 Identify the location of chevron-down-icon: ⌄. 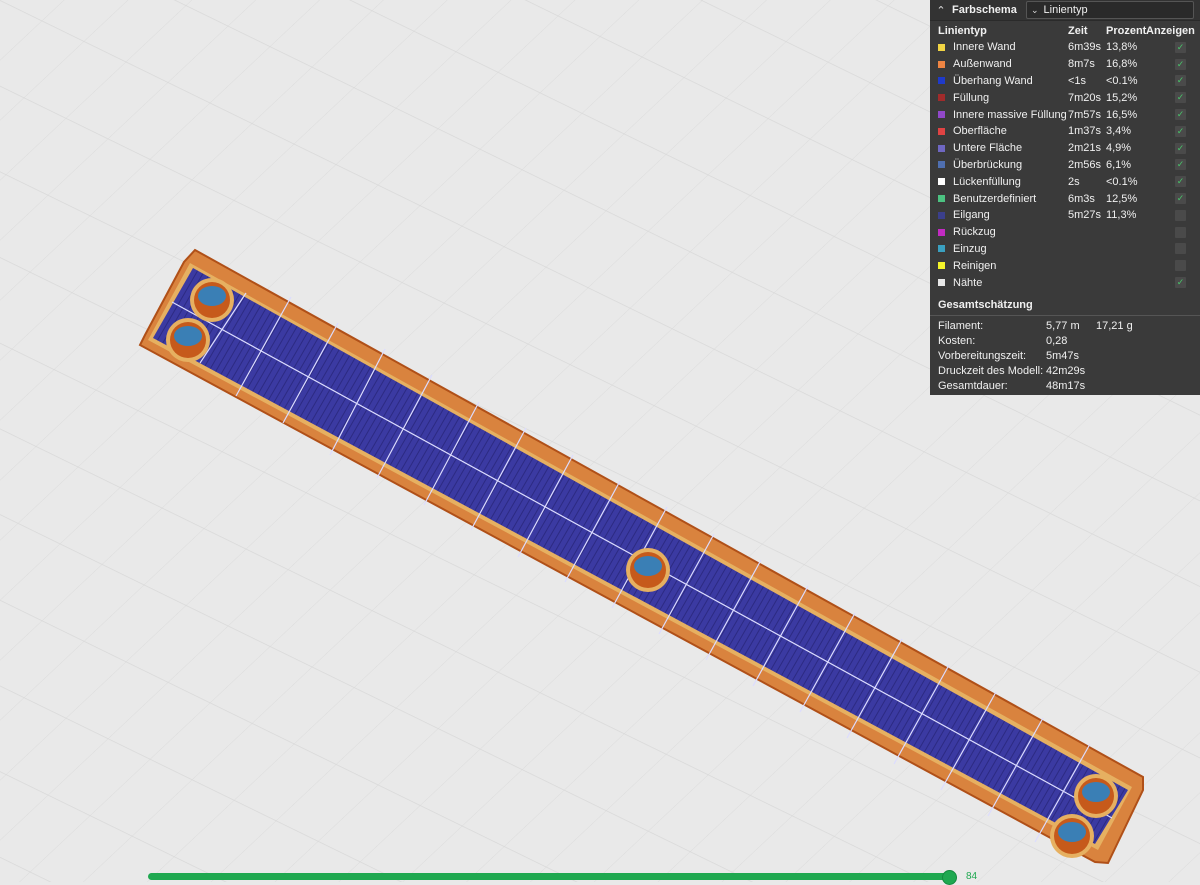
(1035, 9).